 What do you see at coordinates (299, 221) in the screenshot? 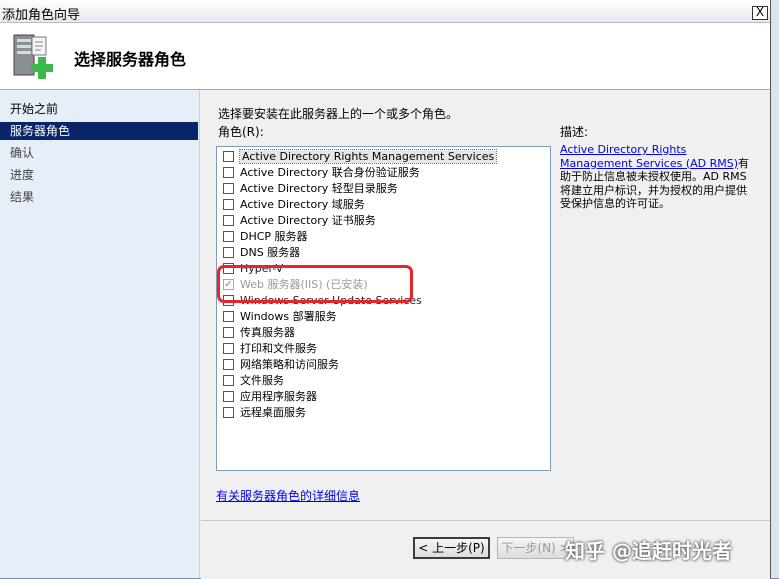
I see `role-item-ad-cs: Active Directory 证书服务` at bounding box center [299, 221].